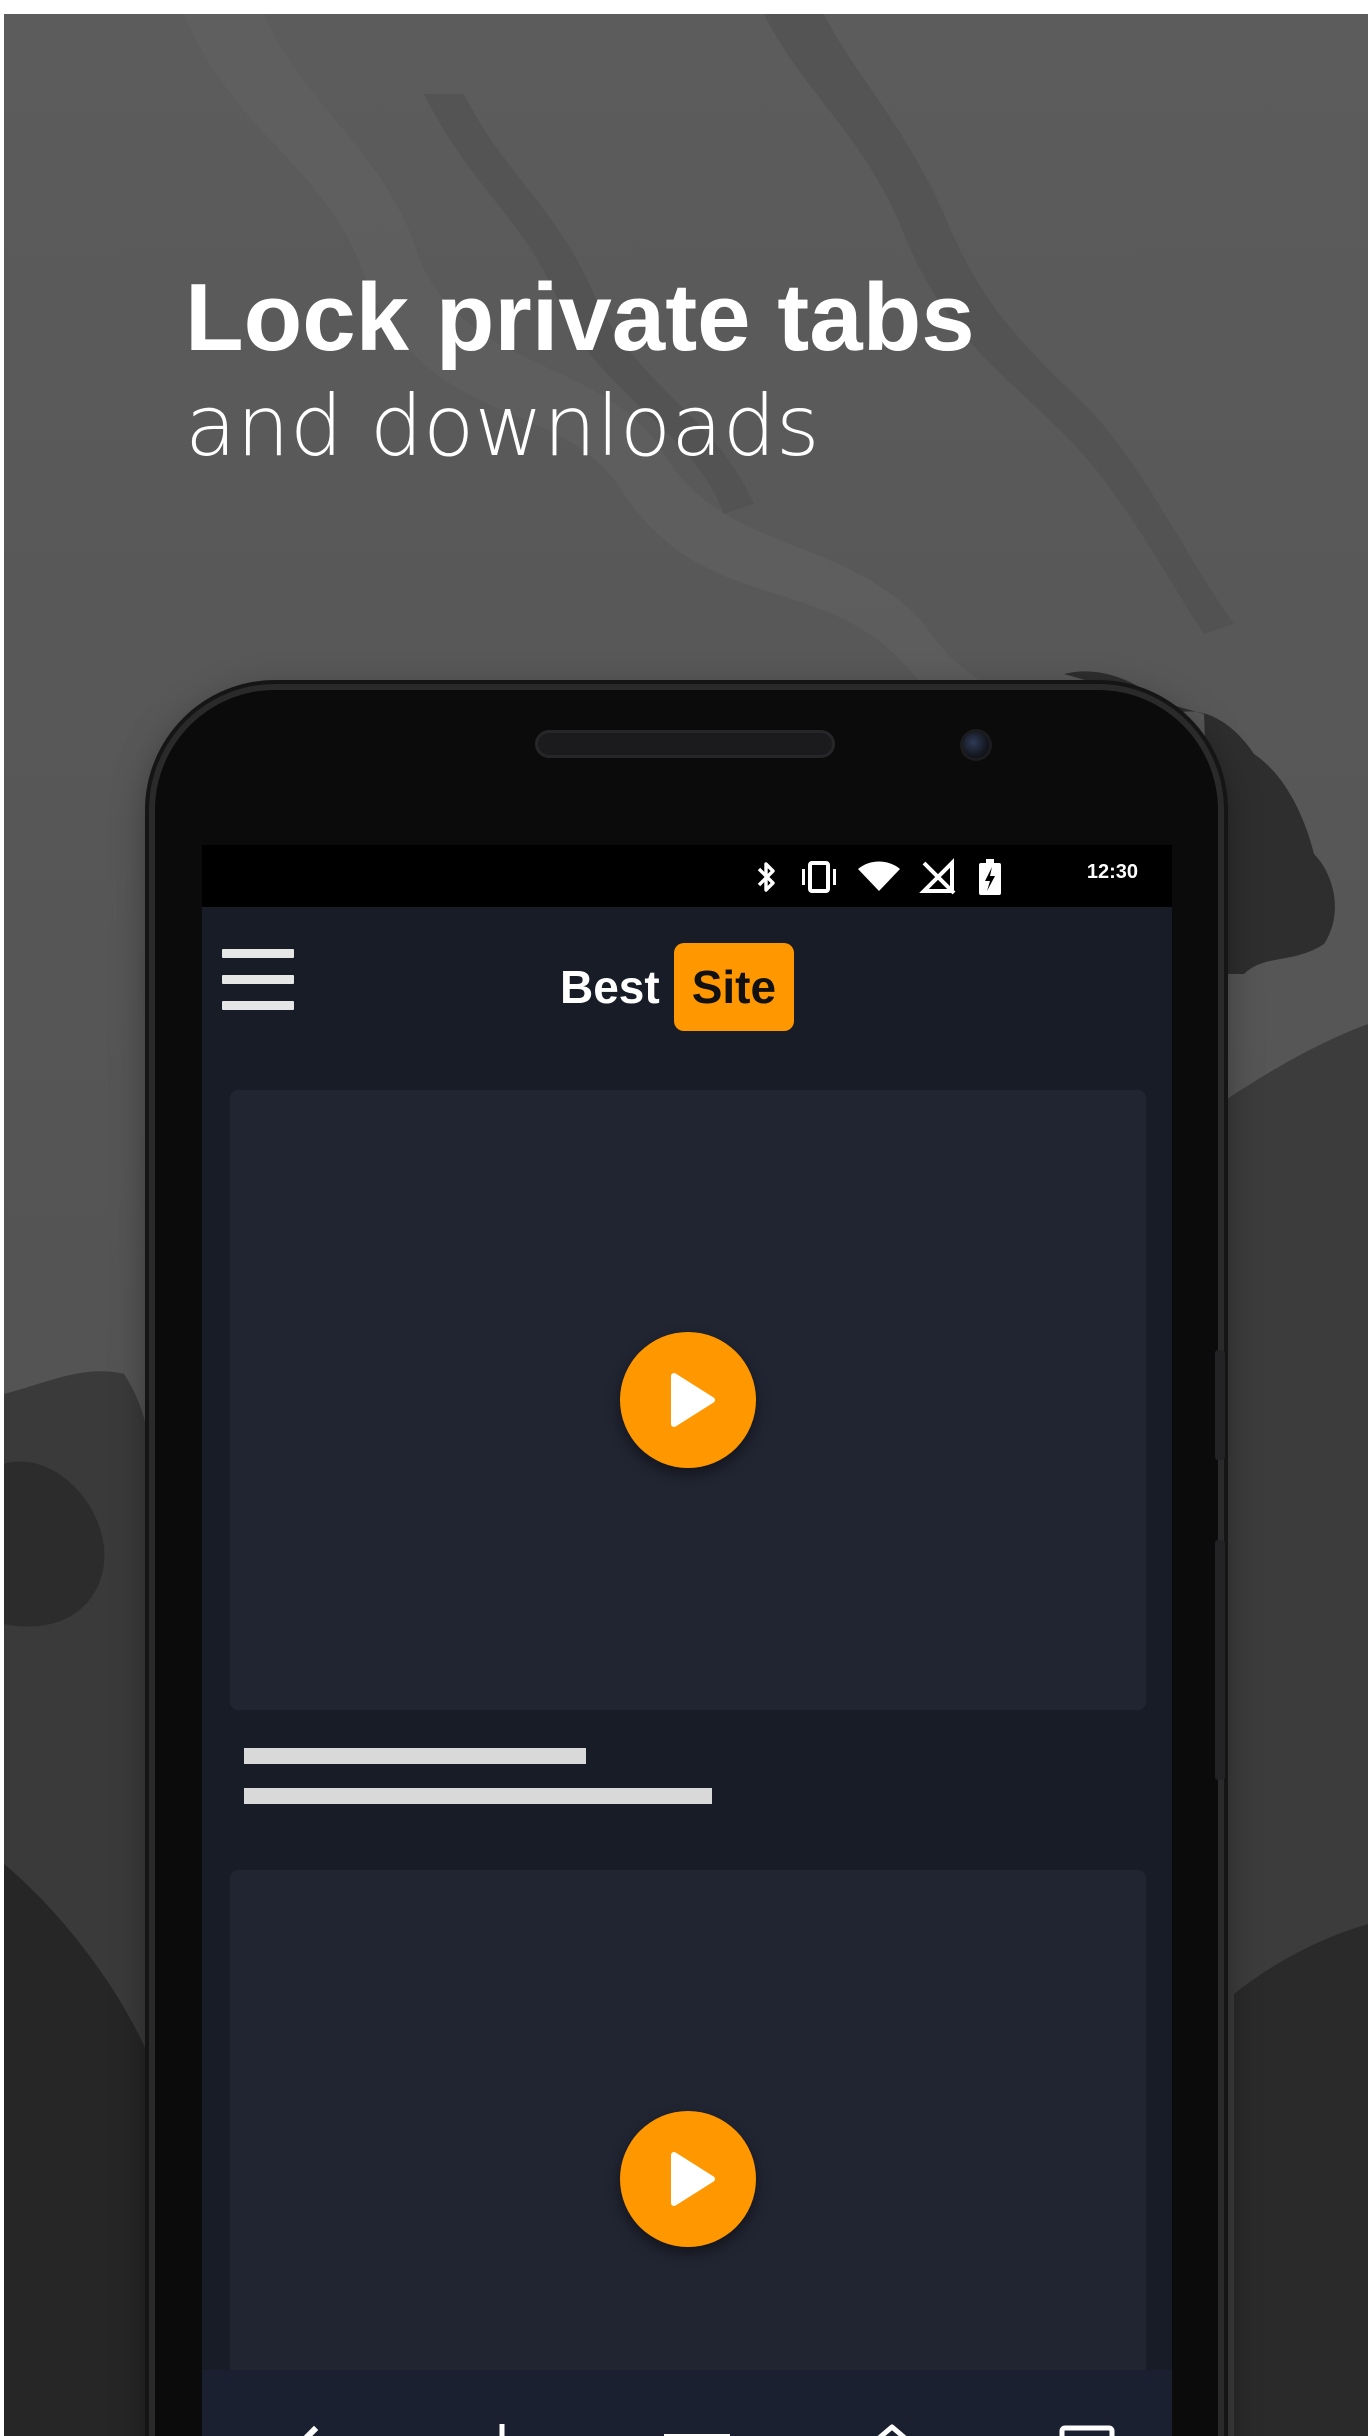 The image size is (1368, 2436). I want to click on app-header: Best Site, so click(687, 992).